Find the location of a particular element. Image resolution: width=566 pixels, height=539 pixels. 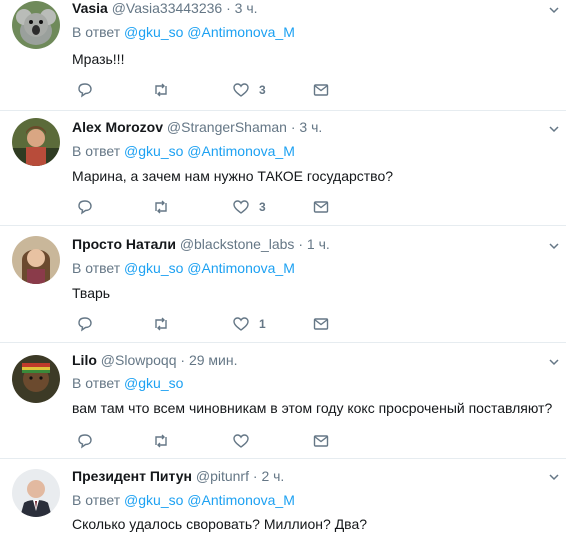

tweet-header: Alex Morozov @StrangerShaman · 3 ч. is located at coordinates (197, 127).